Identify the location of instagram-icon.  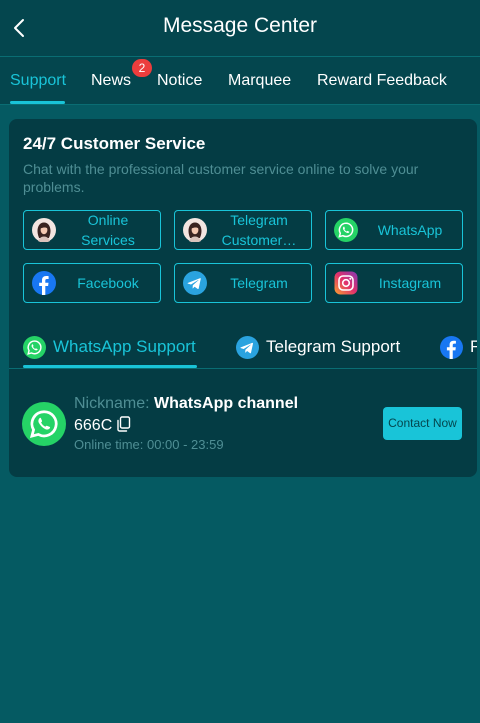
(346, 283).